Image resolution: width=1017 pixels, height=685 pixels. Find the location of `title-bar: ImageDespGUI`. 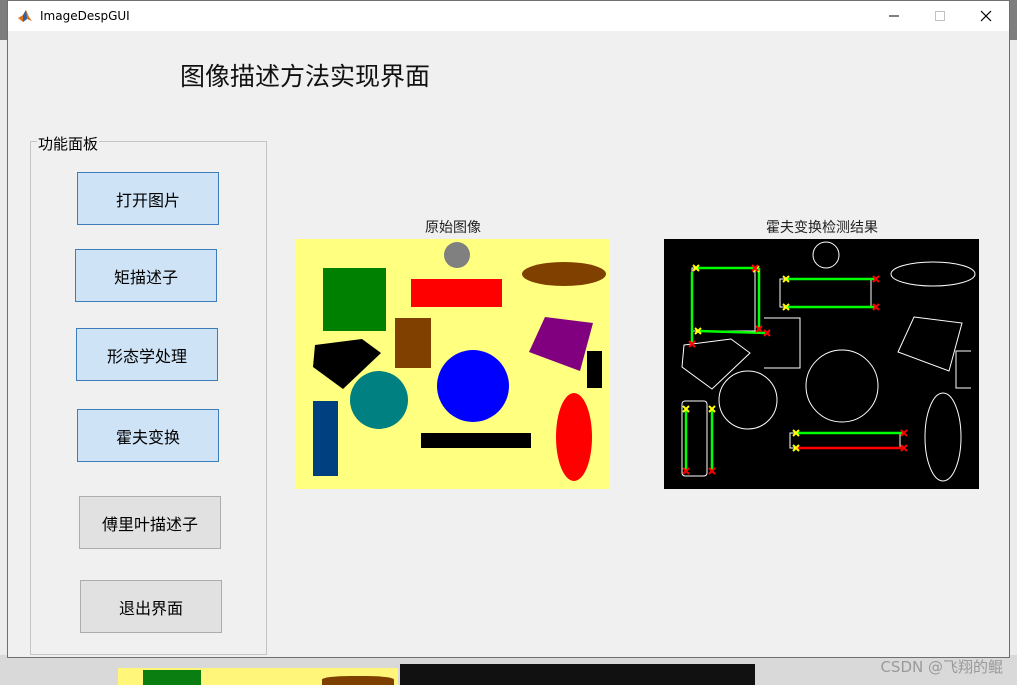

title-bar: ImageDespGUI is located at coordinates (508, 16).